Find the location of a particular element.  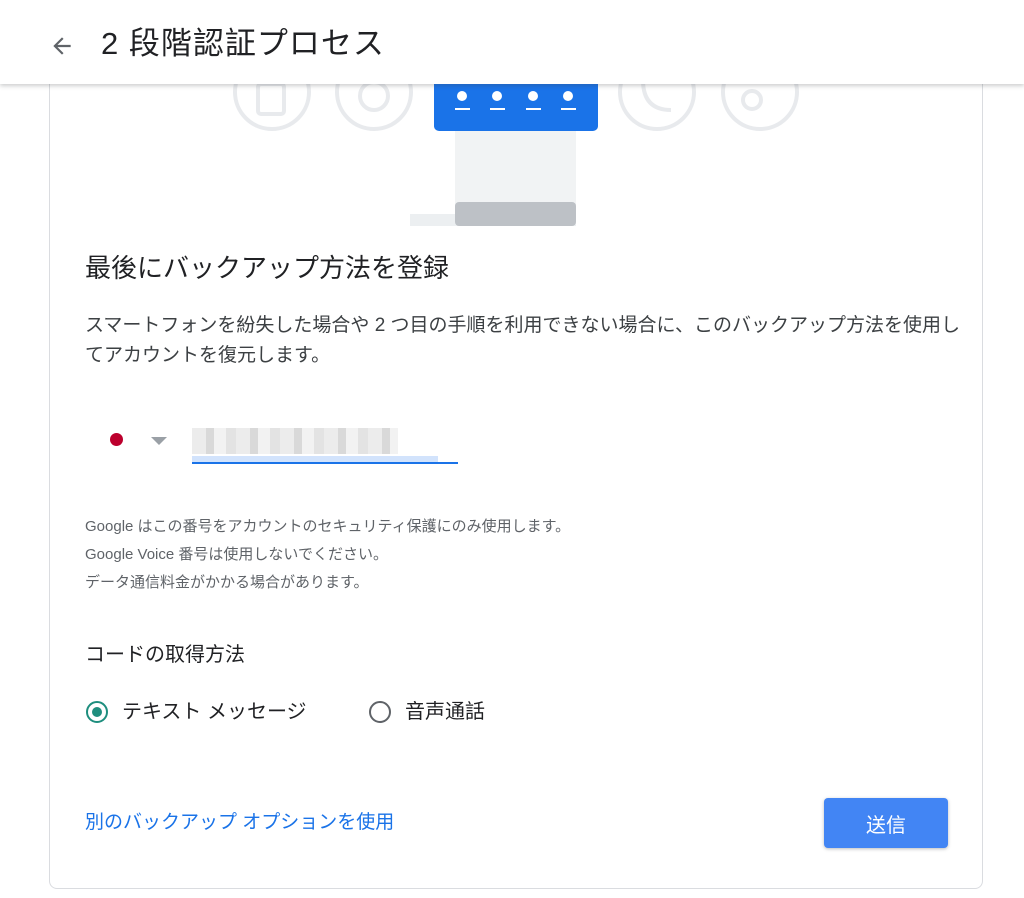

radio-voice-call: 音声通話 is located at coordinates (427, 712).